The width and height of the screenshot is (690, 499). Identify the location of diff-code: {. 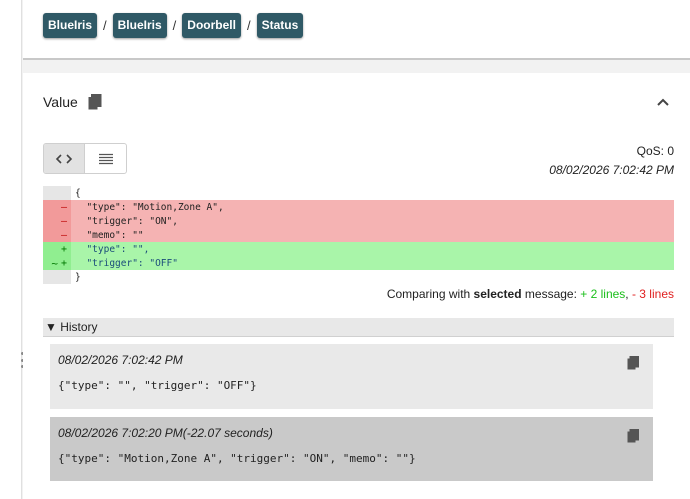
(78, 193).